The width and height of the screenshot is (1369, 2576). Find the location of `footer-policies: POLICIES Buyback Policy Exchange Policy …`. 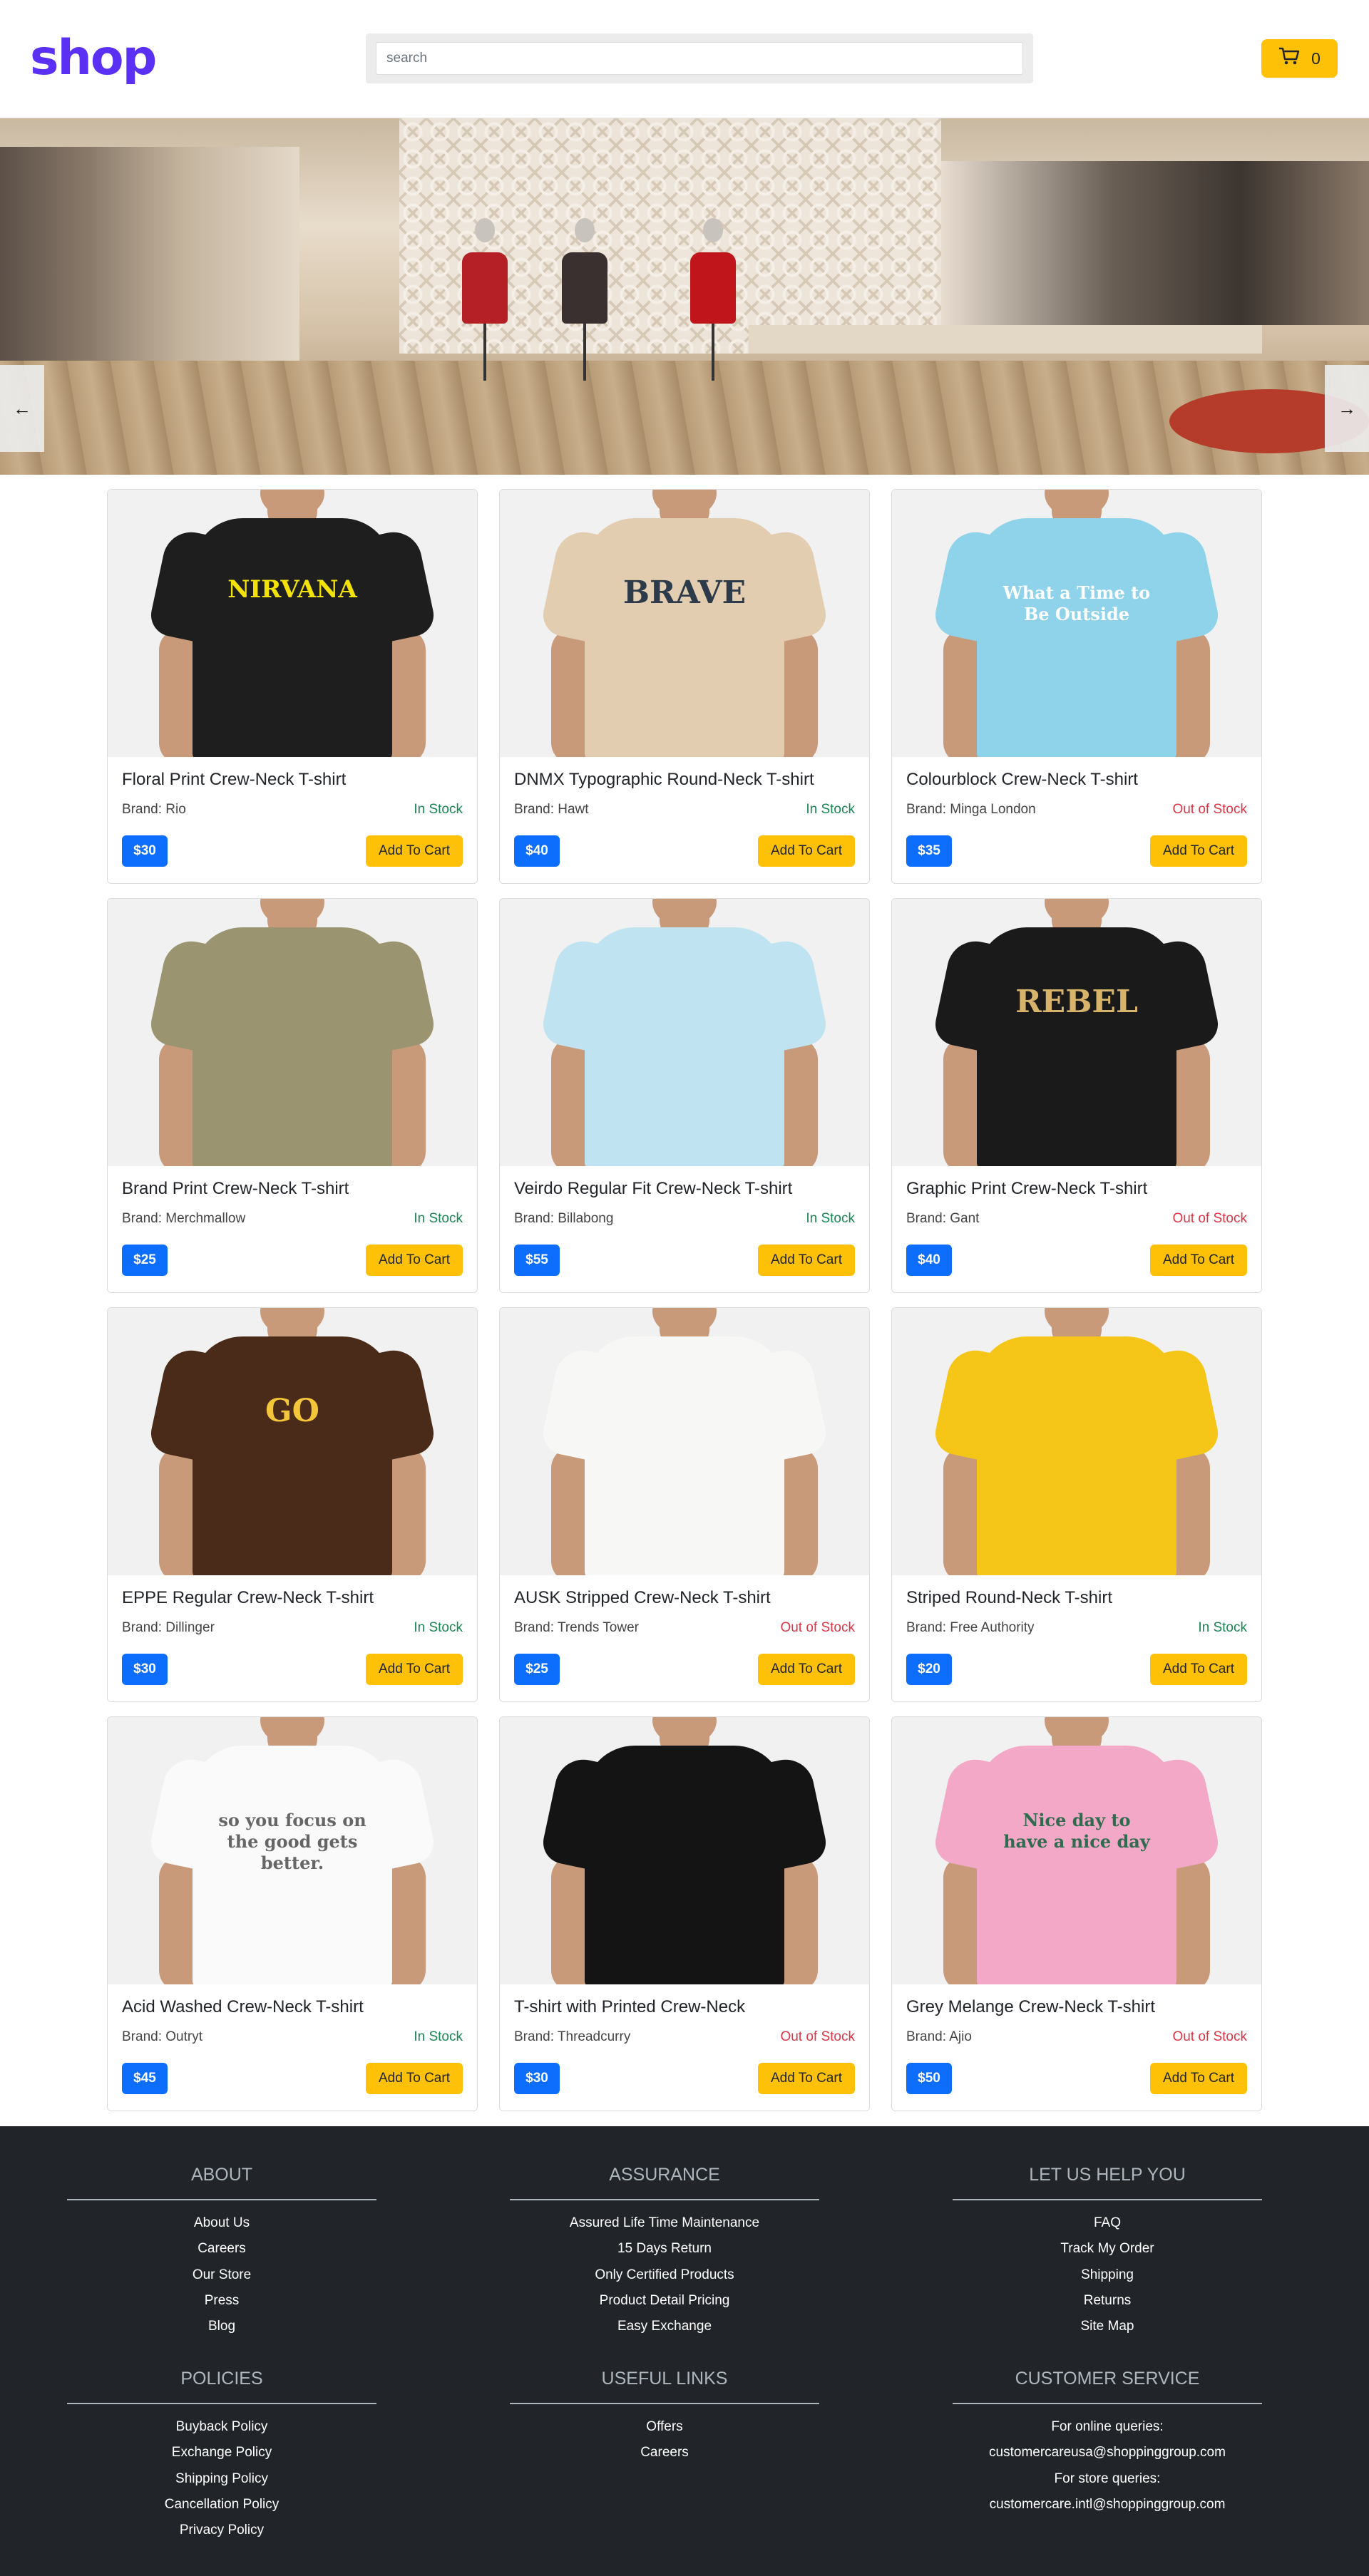

footer-policies: POLICIES Buyback Policy Exchange Policy … is located at coordinates (221, 2453).